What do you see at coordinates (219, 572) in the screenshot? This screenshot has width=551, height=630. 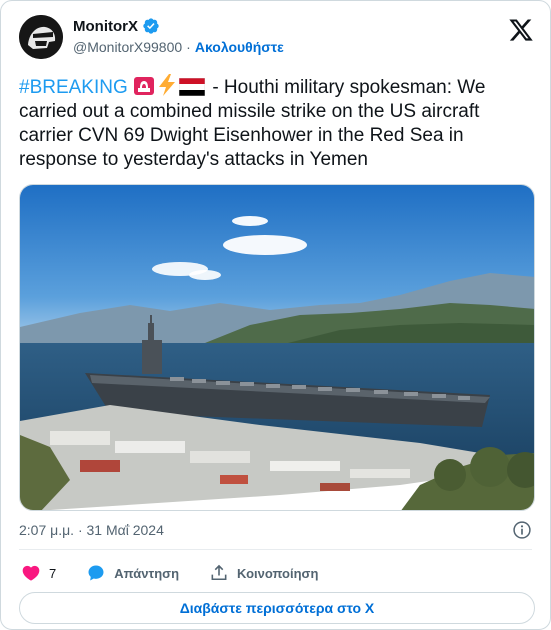 I see `share-icon` at bounding box center [219, 572].